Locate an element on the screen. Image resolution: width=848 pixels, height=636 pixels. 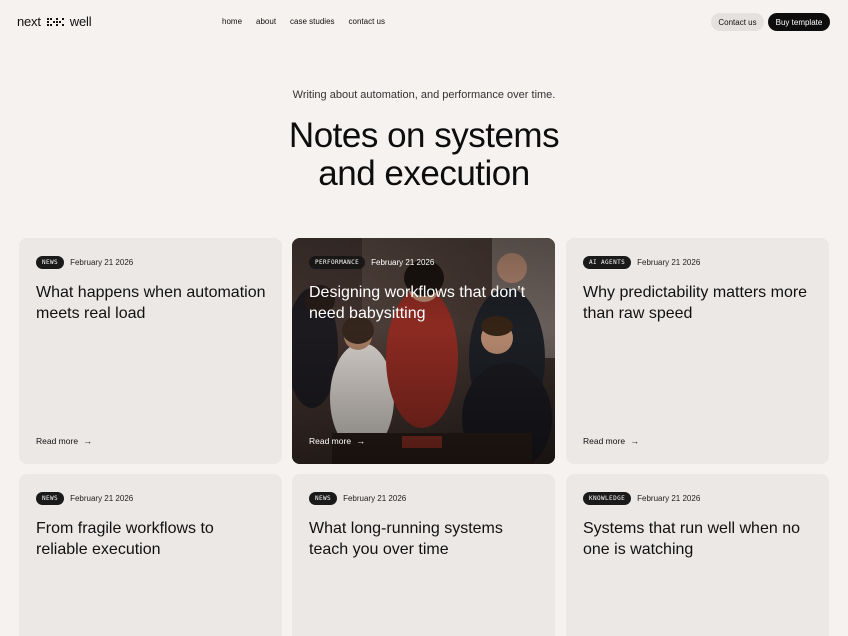
contact-button: Contact us is located at coordinates (737, 22).